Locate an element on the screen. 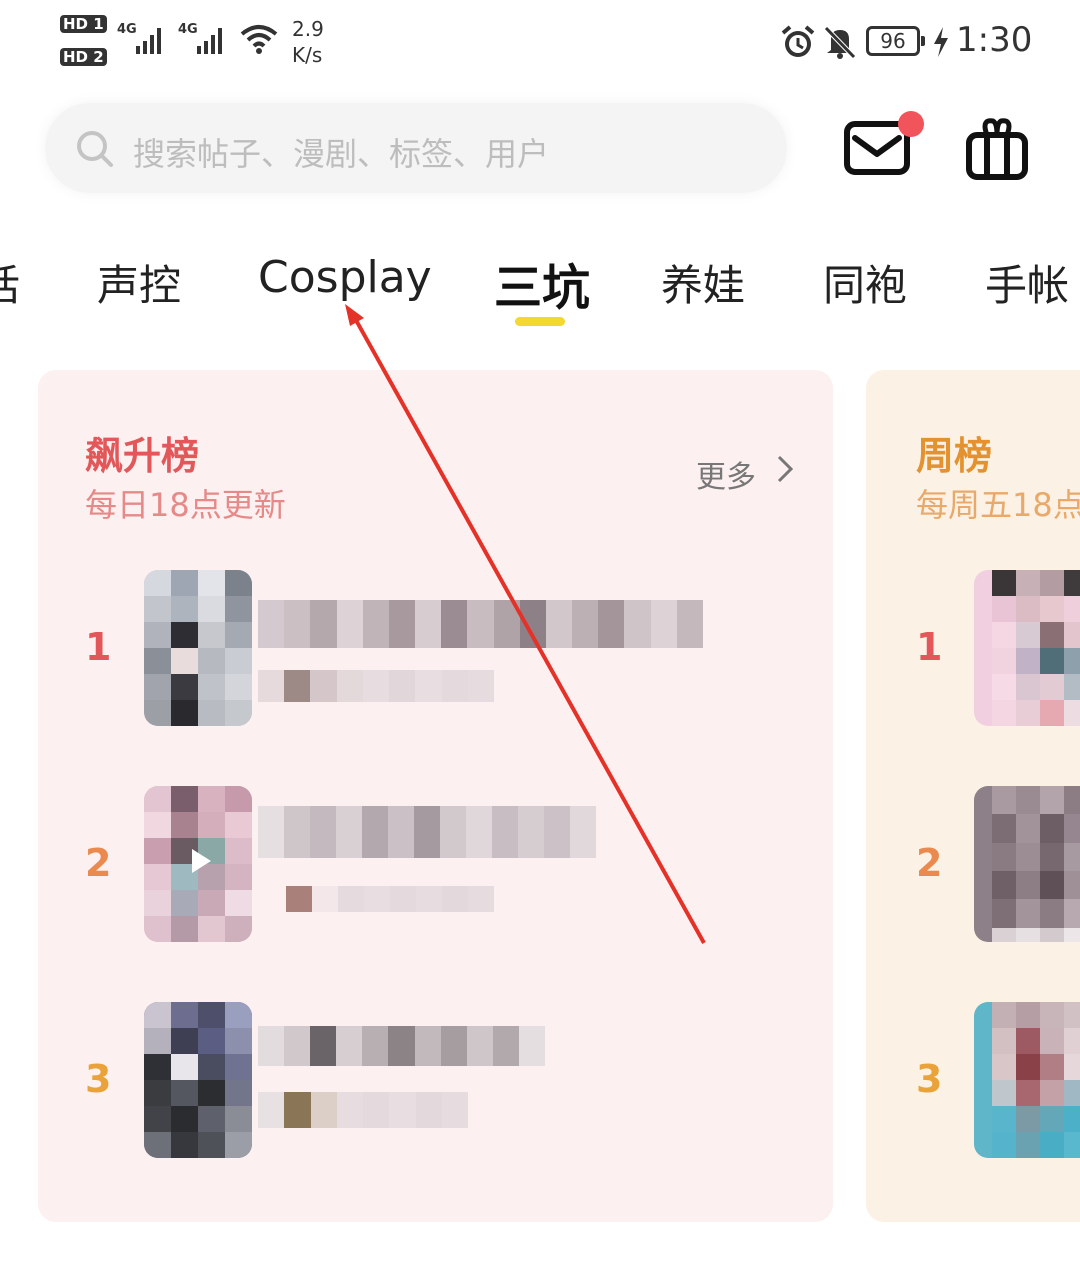 Image resolution: width=1080 pixels, height=1266 pixels. signal-icon is located at coordinates (156, 40).